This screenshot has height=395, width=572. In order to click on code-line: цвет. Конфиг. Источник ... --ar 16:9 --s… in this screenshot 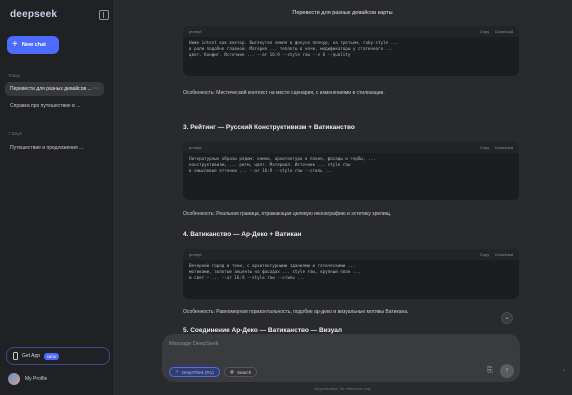, I will do `click(270, 55)`.